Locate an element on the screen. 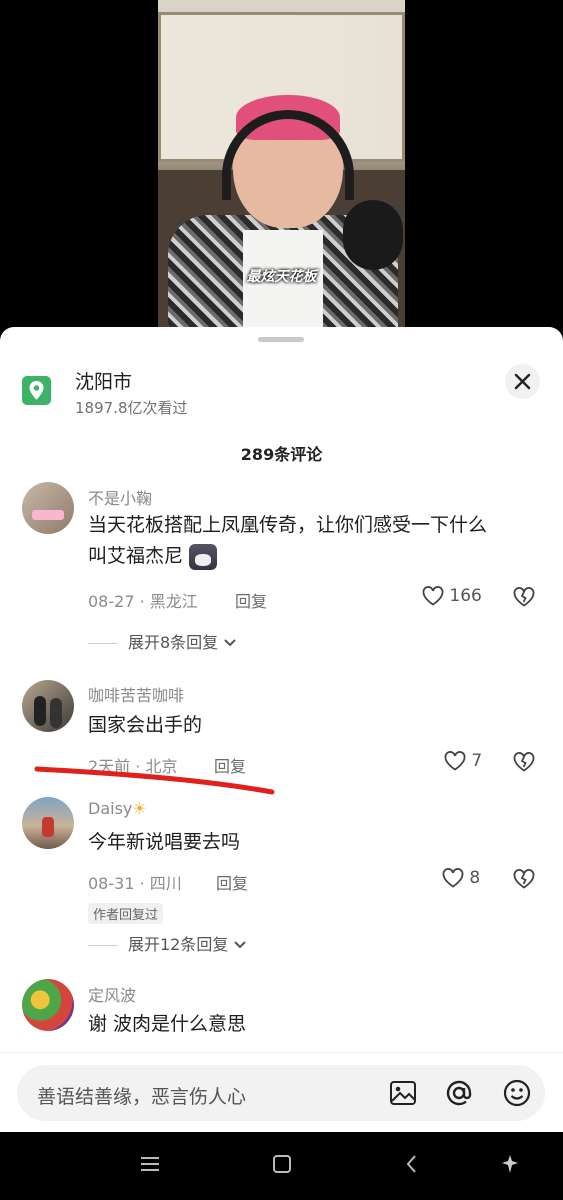  chevron-down-icon is located at coordinates (240, 945).